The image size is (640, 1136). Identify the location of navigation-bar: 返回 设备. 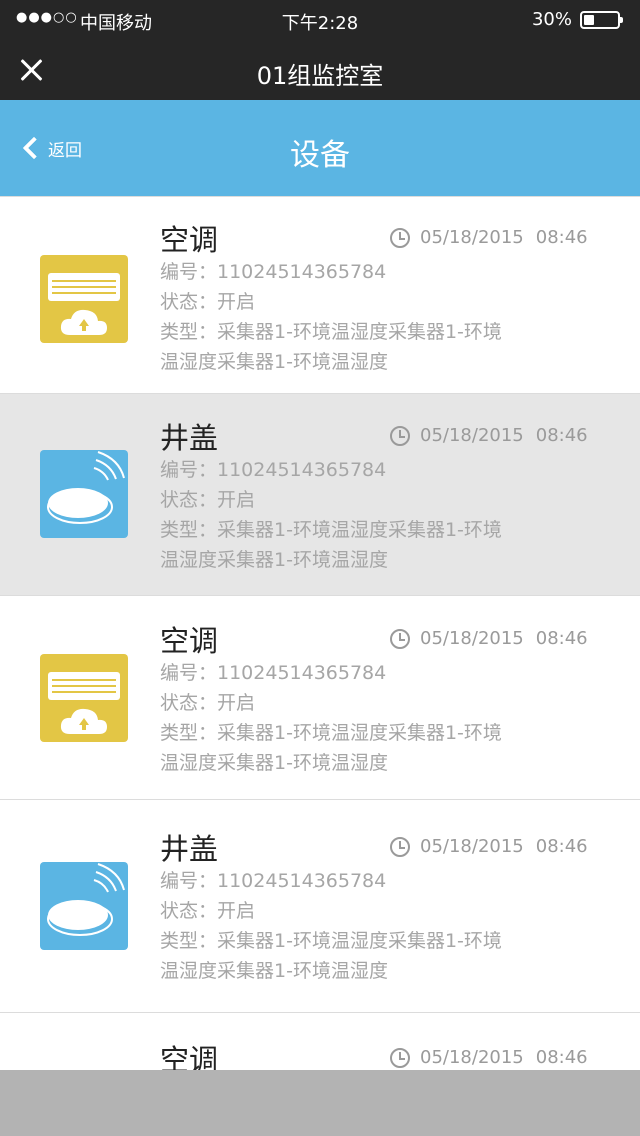
(320, 148).